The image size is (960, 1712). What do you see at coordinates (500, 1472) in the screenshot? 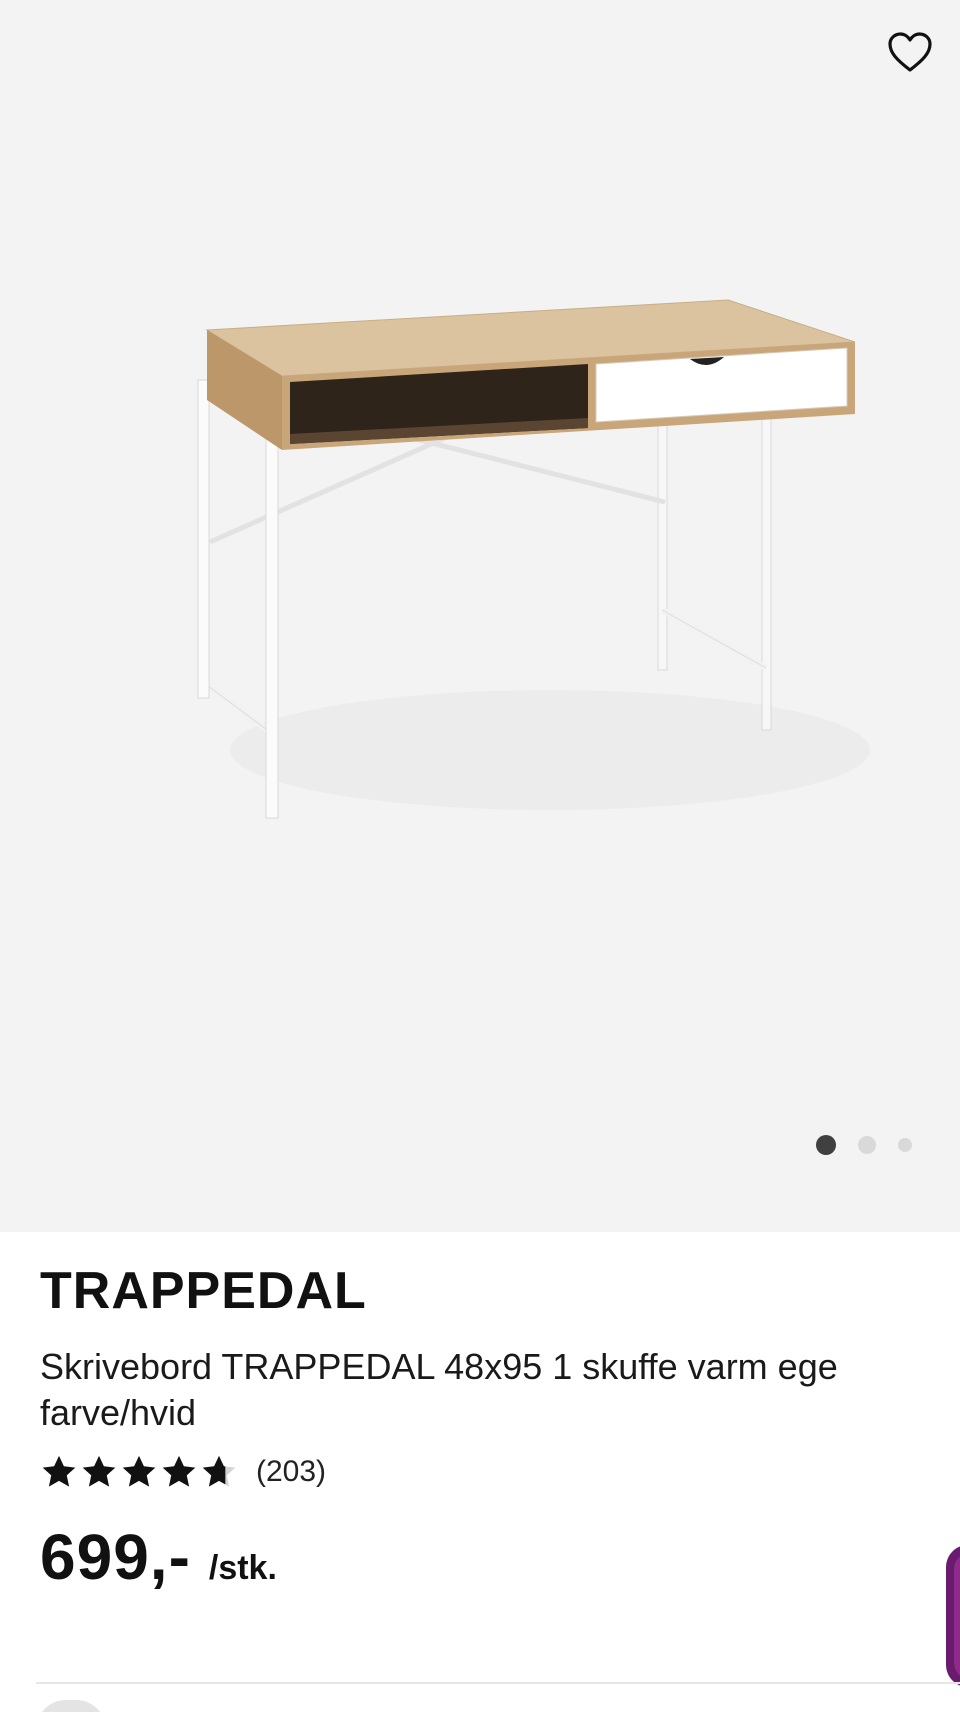
I see `product-rating: (203)` at bounding box center [500, 1472].